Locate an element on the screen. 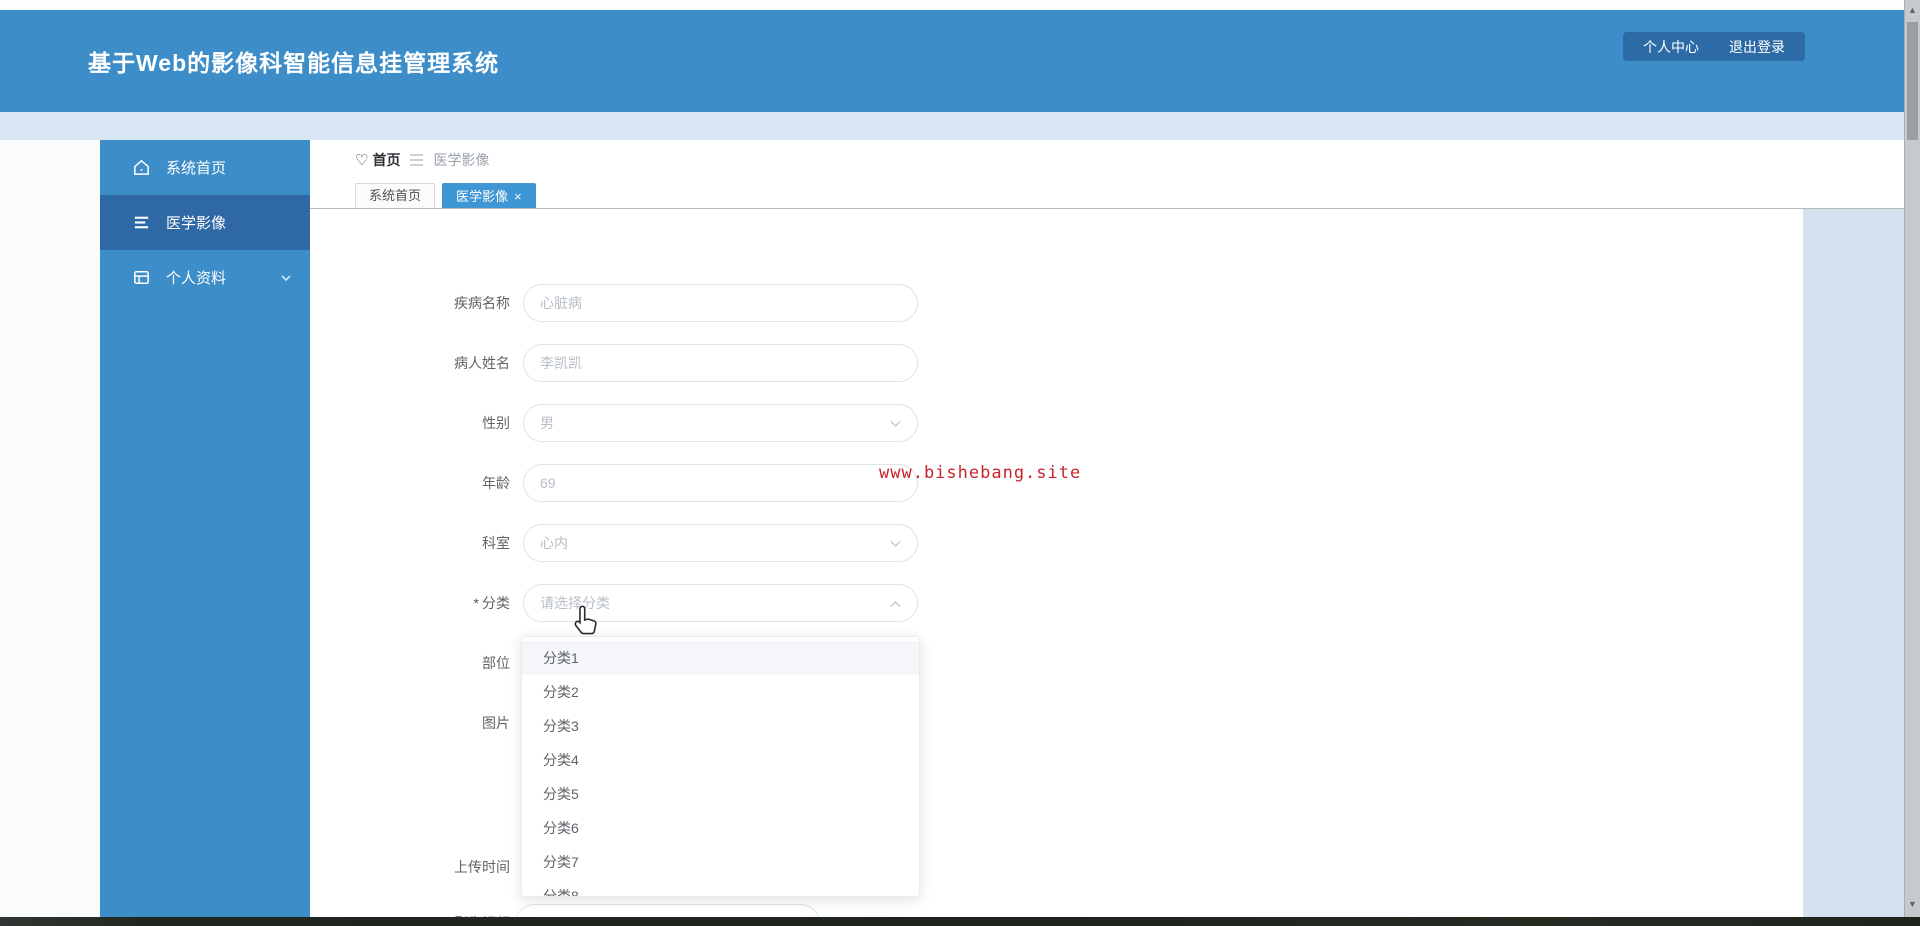 Image resolution: width=1920 pixels, height=926 pixels. dropdown-option: 分类7 is located at coordinates (720, 862).